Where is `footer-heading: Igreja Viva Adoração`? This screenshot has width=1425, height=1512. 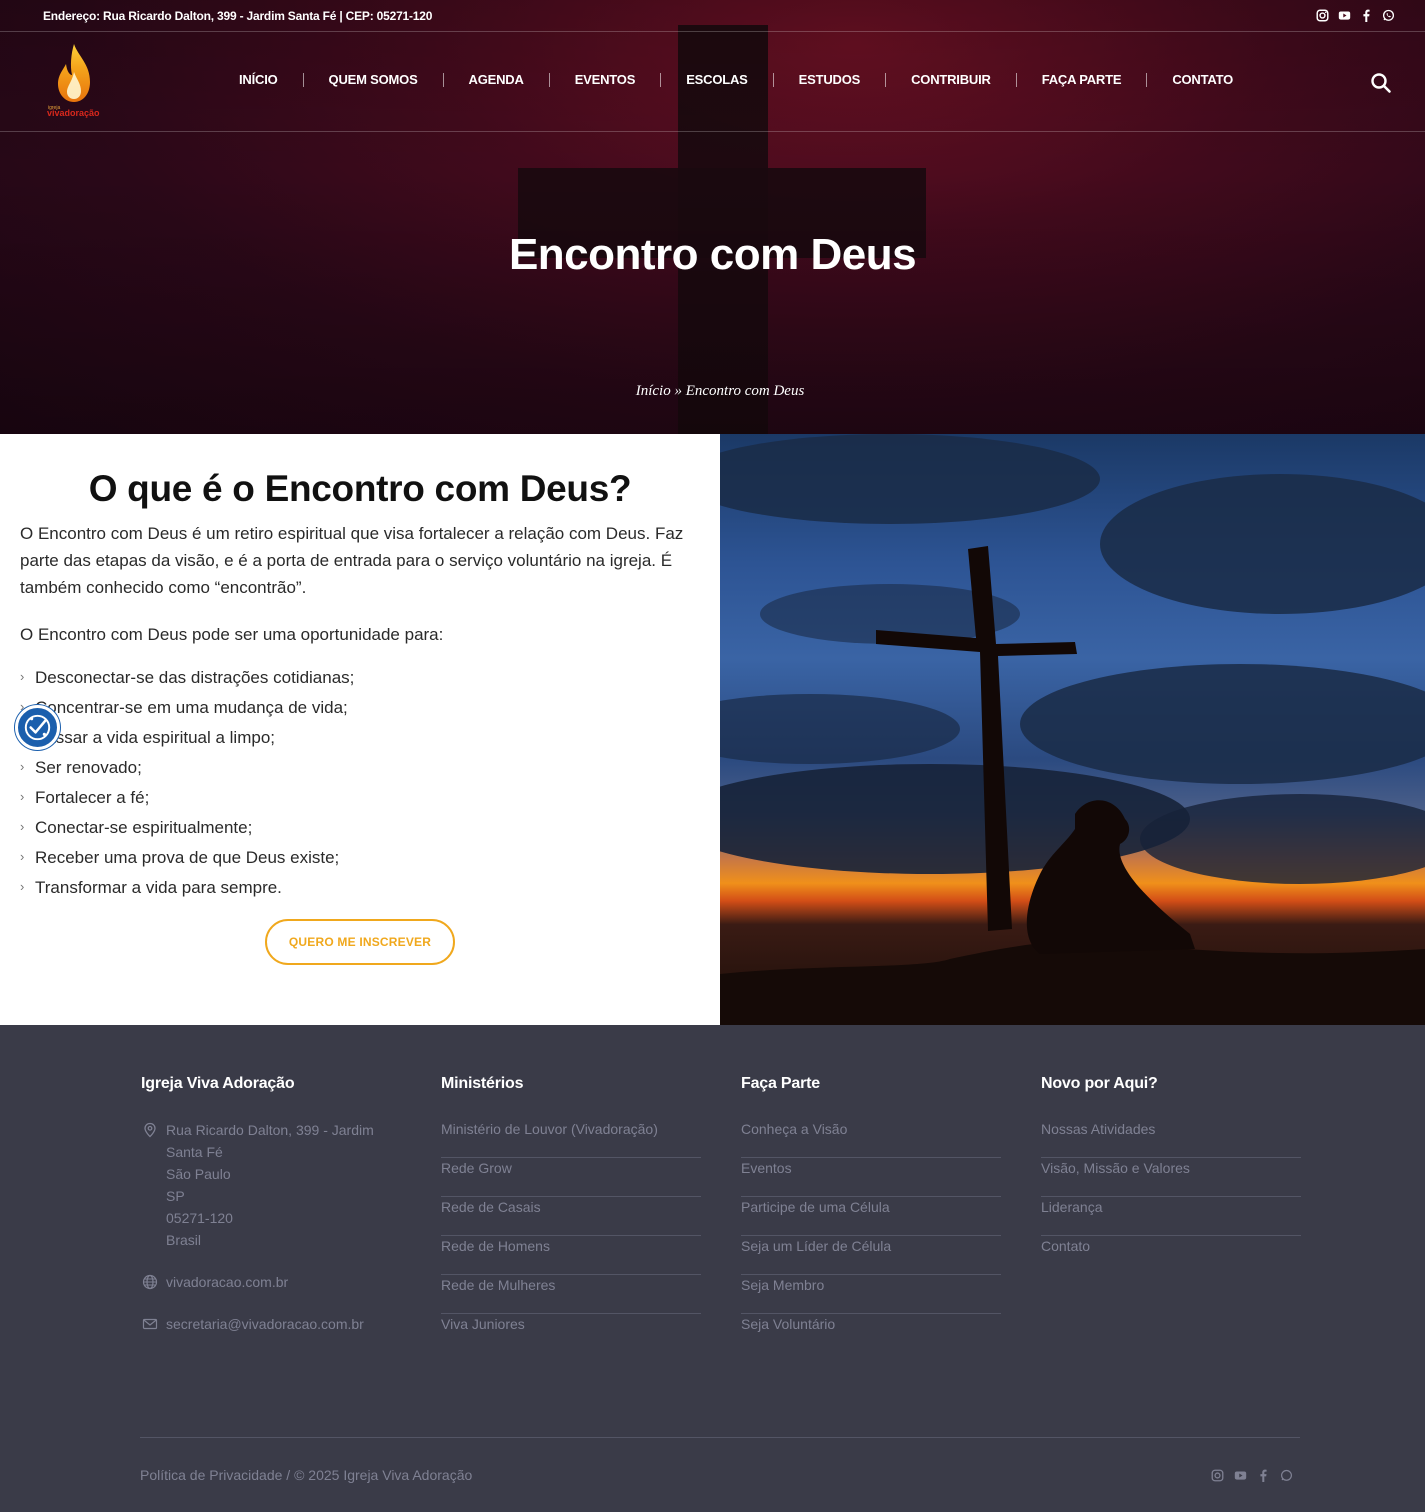 footer-heading: Igreja Viva Adoração is located at coordinates (218, 1083).